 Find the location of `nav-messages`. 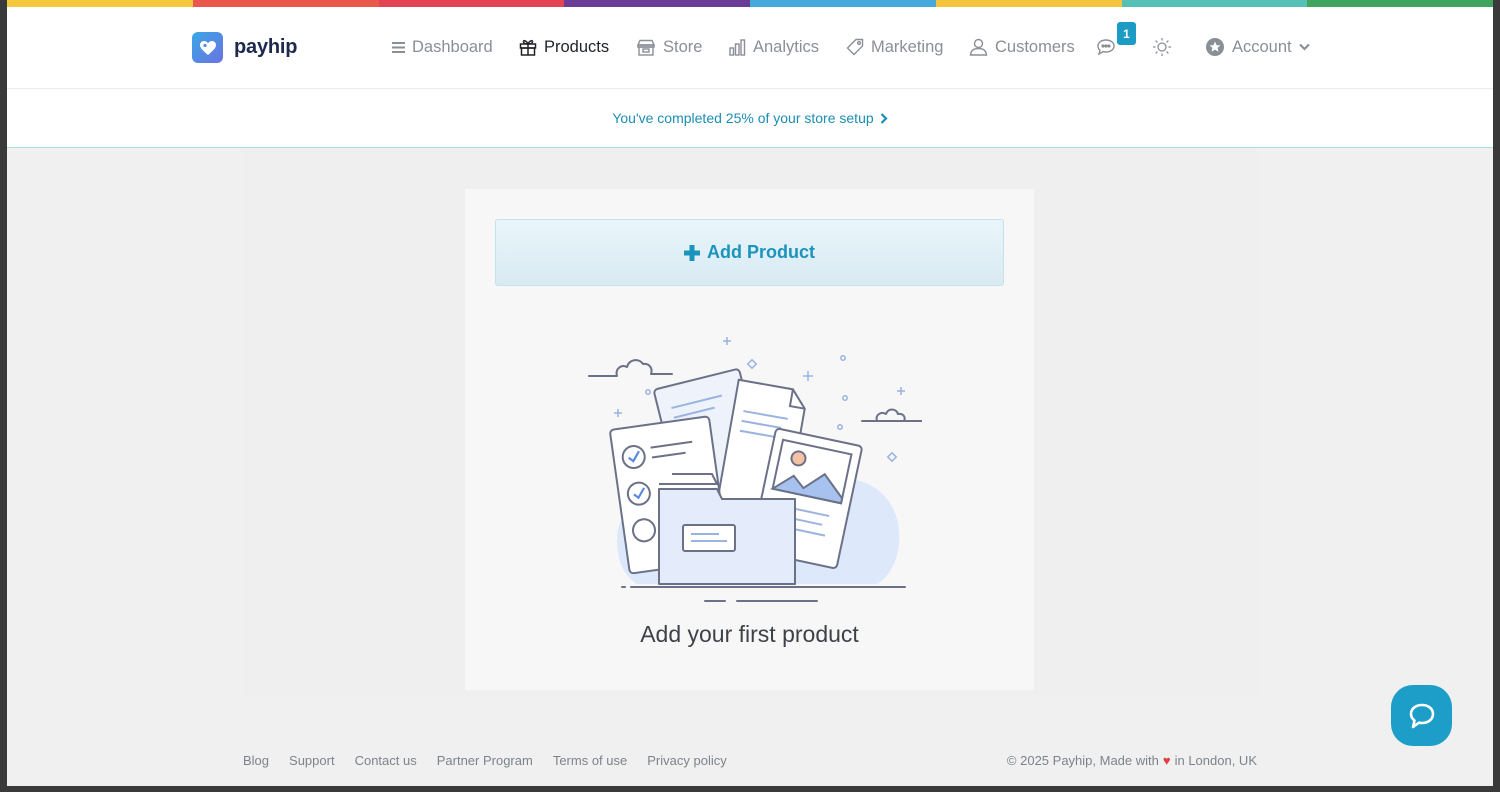

nav-messages is located at coordinates (1107, 47).